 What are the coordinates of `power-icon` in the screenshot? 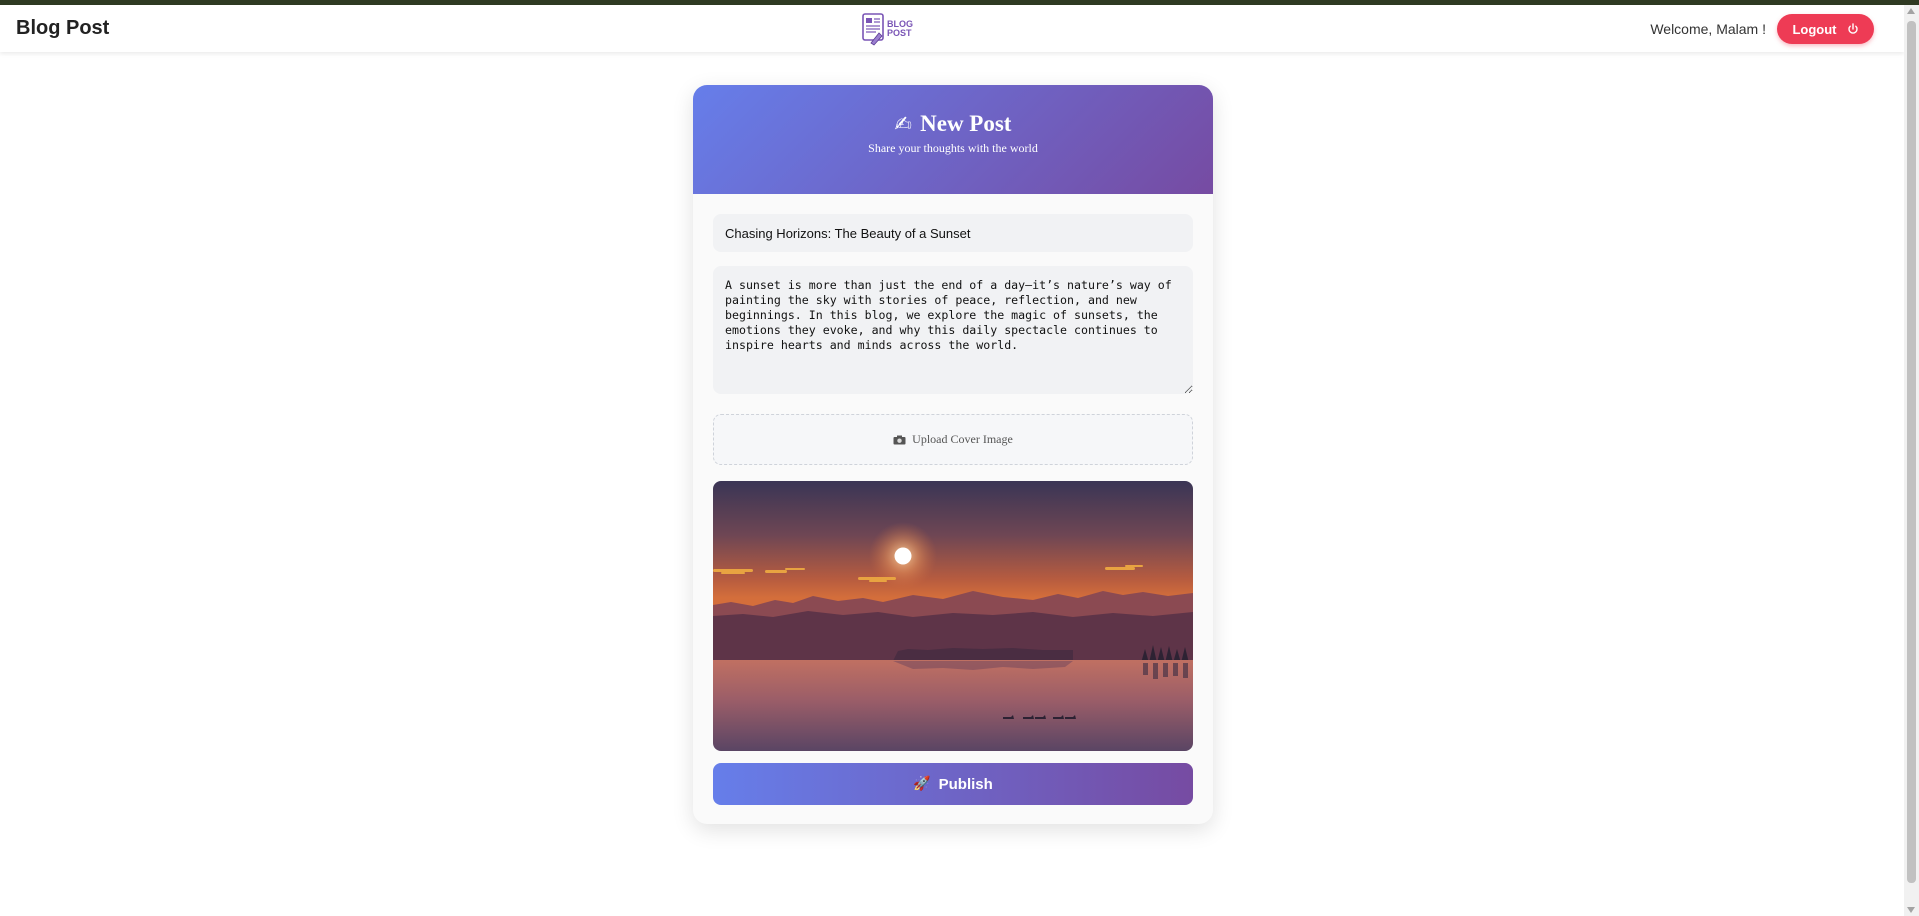 It's located at (1852, 28).